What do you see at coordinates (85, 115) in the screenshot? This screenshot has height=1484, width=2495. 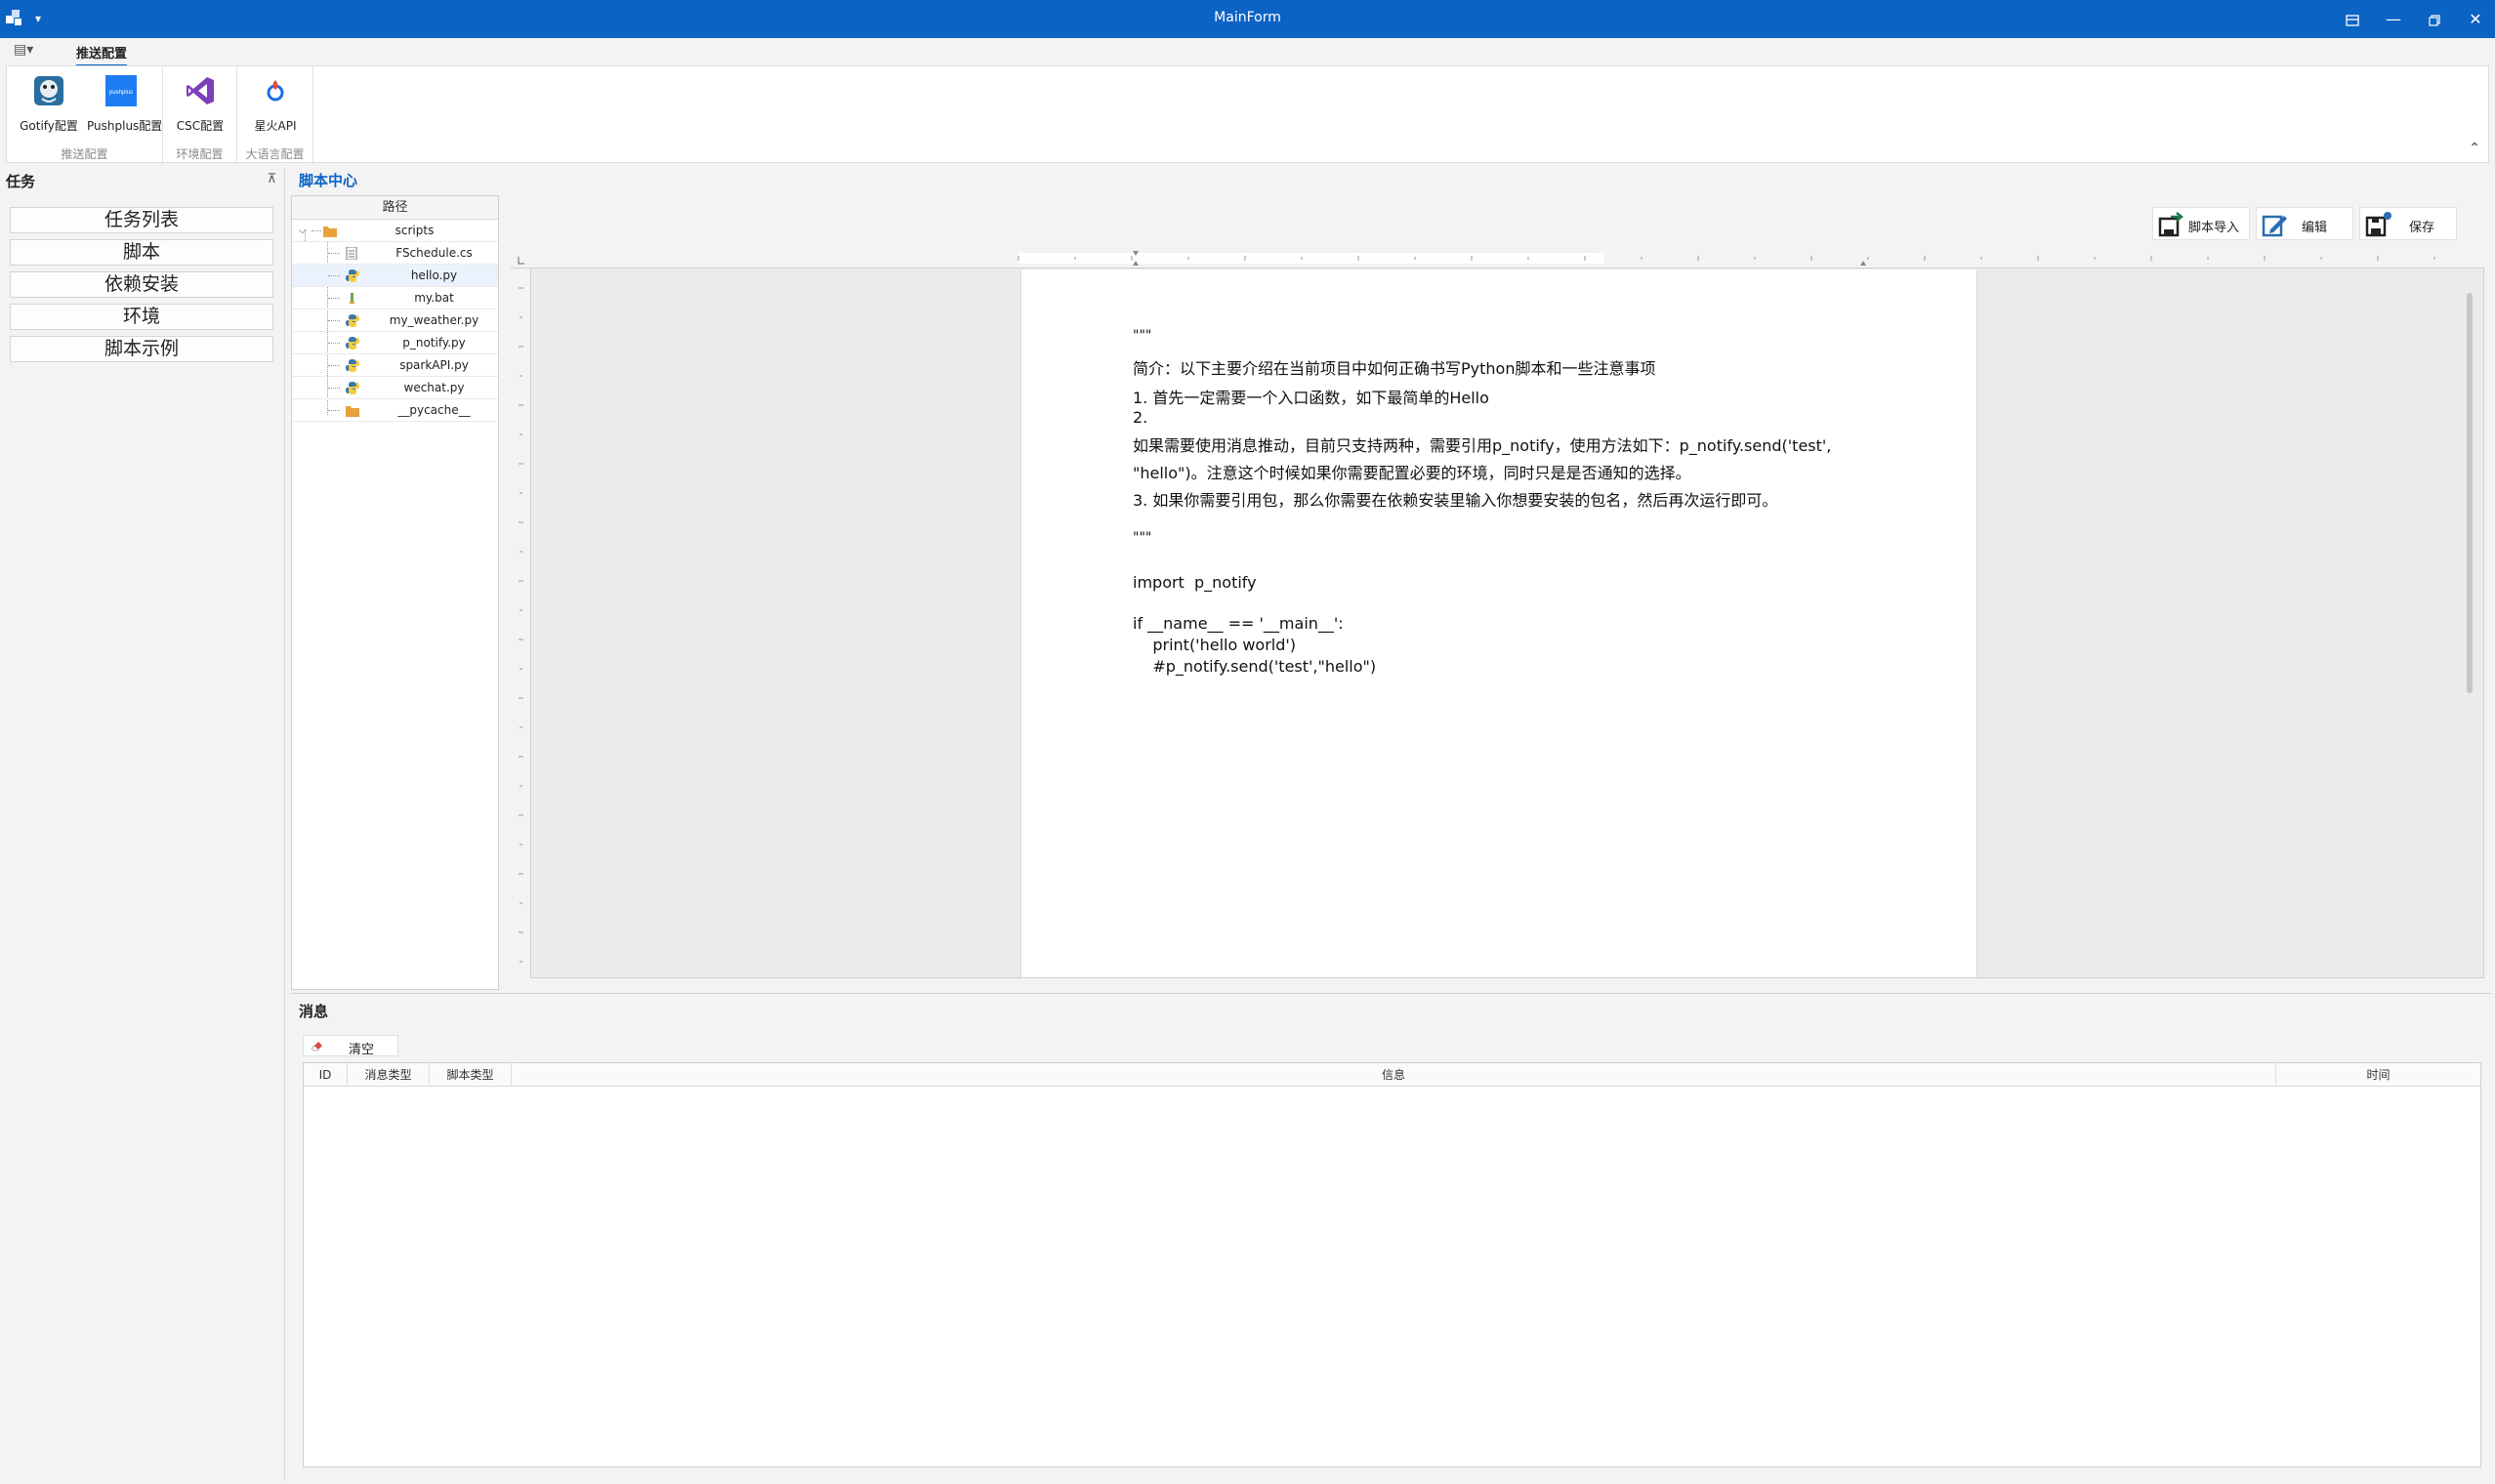 I see `ribbon-group-push: Gotify配置 pushplus Pushplus配置 推送配置` at bounding box center [85, 115].